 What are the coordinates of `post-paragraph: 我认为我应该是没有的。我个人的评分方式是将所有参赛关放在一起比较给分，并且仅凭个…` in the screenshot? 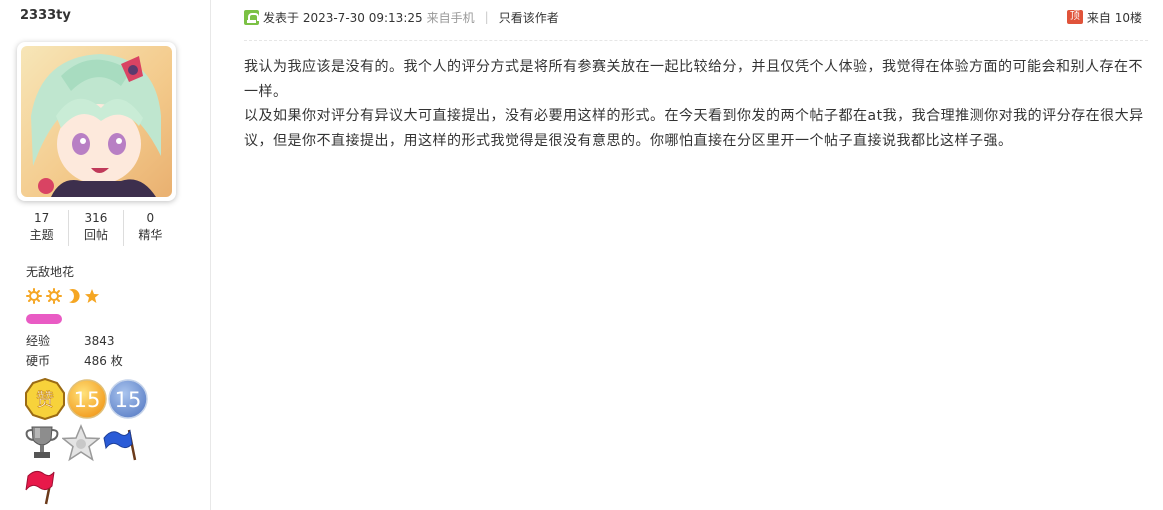 It's located at (693, 79).